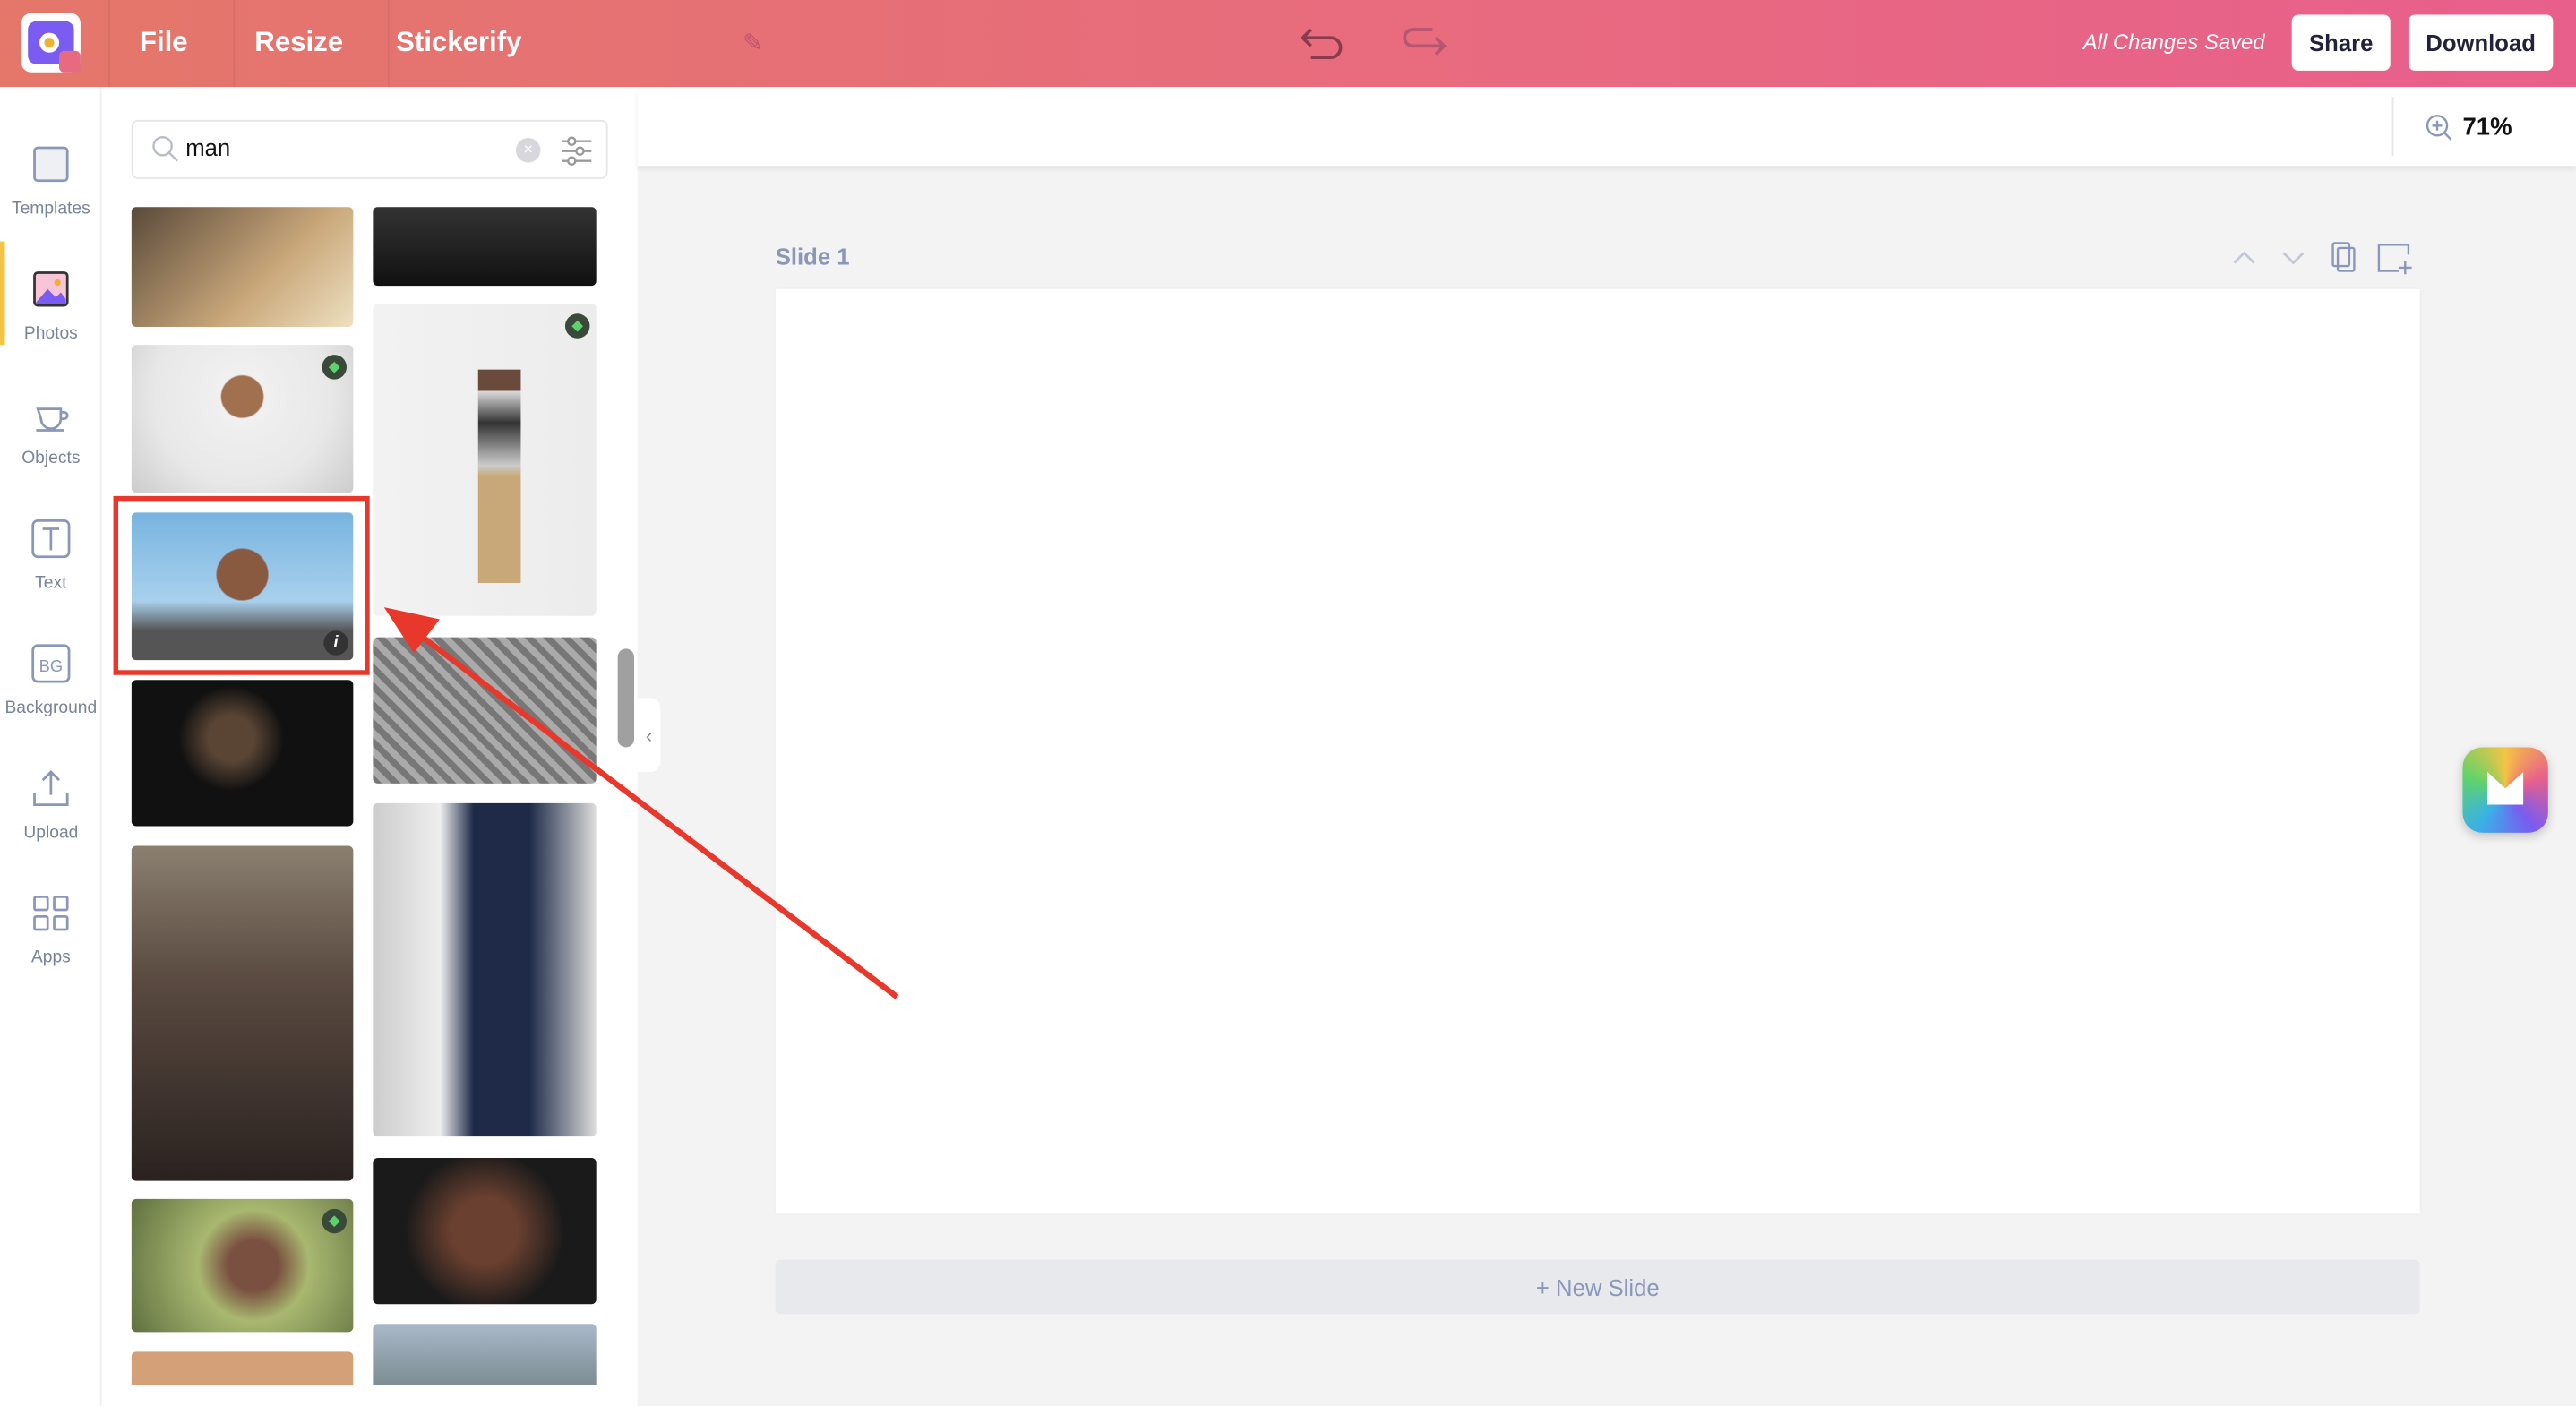 This screenshot has width=2576, height=1406. What do you see at coordinates (50, 957) in the screenshot?
I see `sidebar-label: Apps` at bounding box center [50, 957].